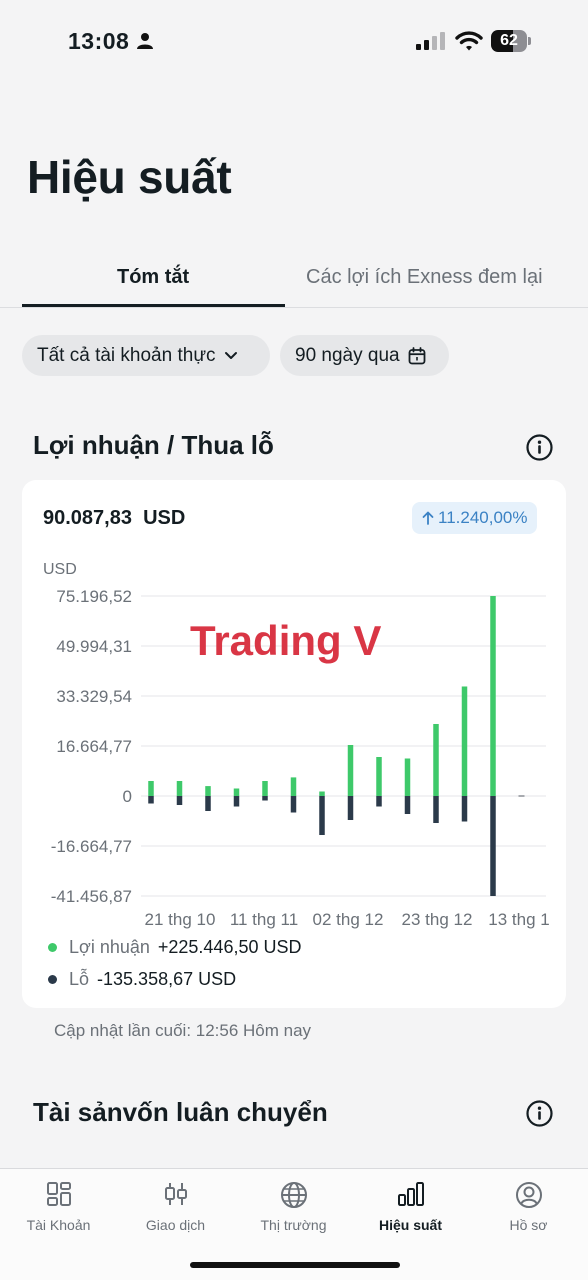 This screenshot has height=1280, width=588. I want to click on accounts-filter-dropdown: Tất cả tài khoản thực, so click(146, 355).